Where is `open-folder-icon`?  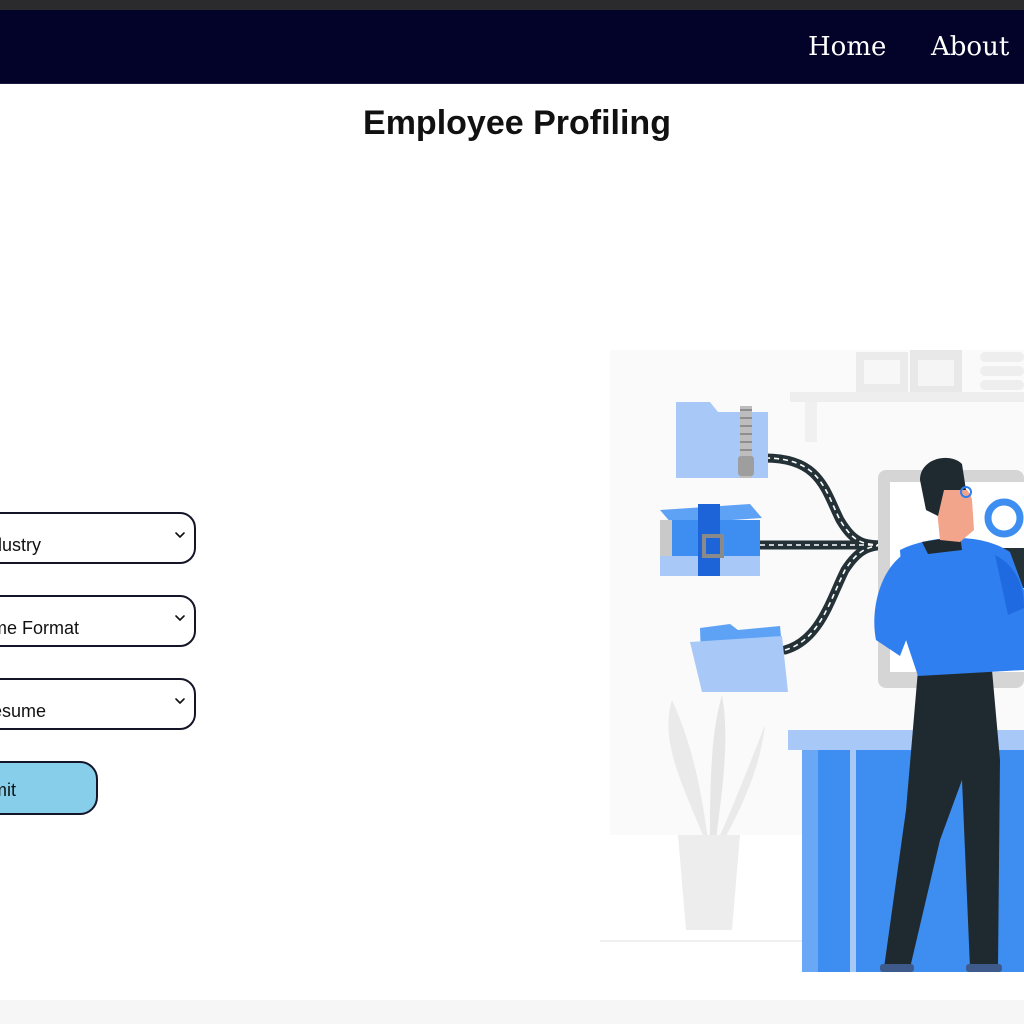
open-folder-icon is located at coordinates (739, 658).